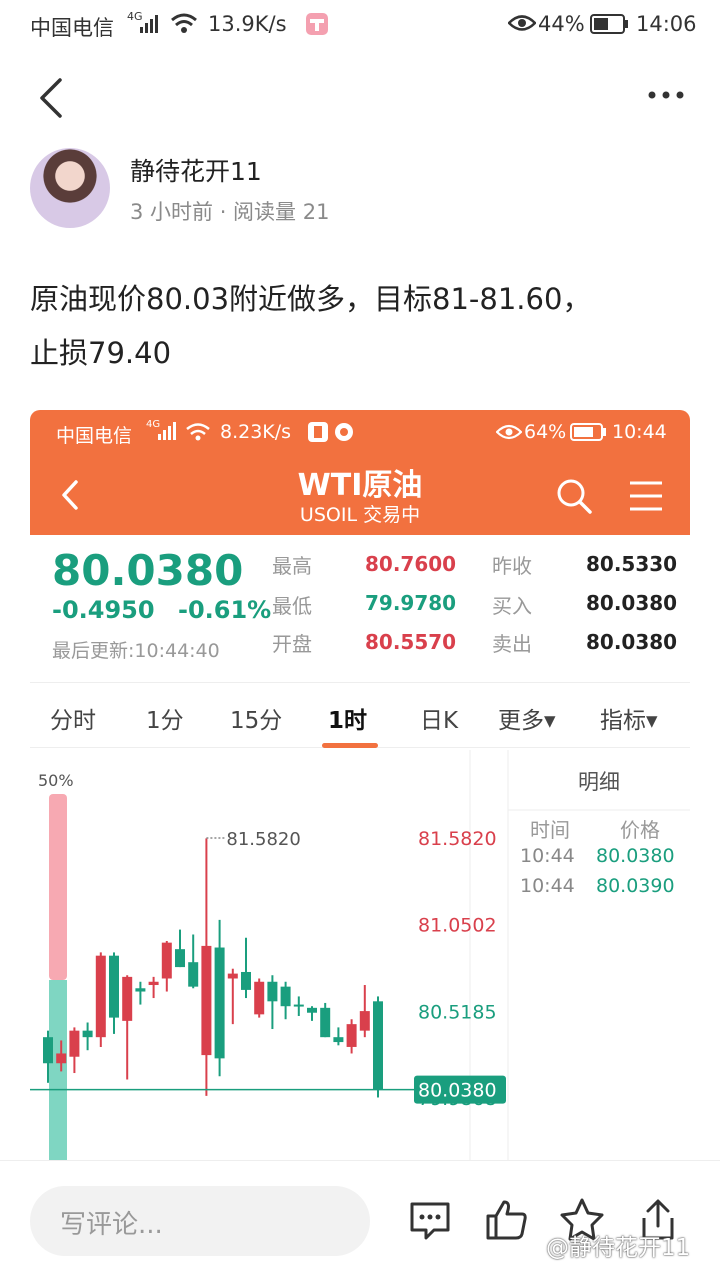  What do you see at coordinates (512, 566) in the screenshot?
I see `prev-close-label: 昨收` at bounding box center [512, 566].